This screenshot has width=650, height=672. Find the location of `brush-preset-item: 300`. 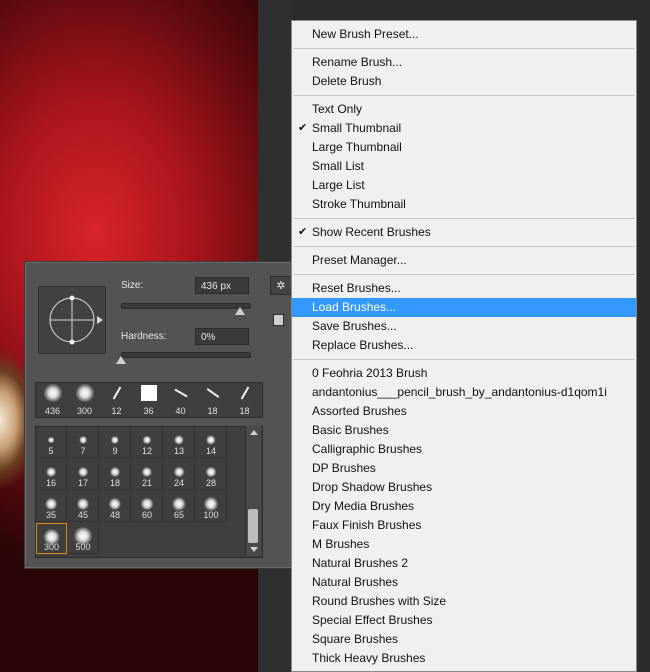

brush-preset-item: 300 is located at coordinates (51, 538).